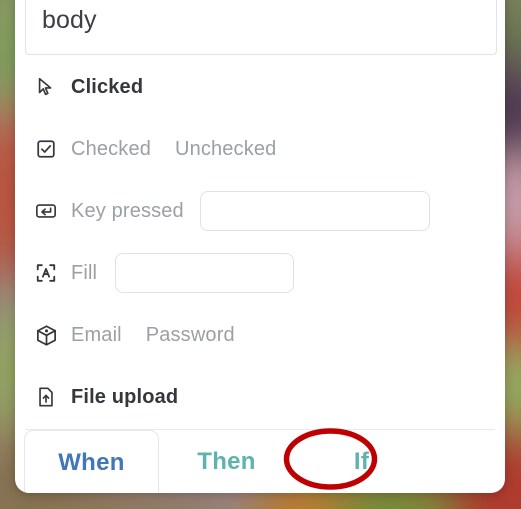  Describe the element at coordinates (46, 87) in the screenshot. I see `cursor-arrow-icon` at that location.